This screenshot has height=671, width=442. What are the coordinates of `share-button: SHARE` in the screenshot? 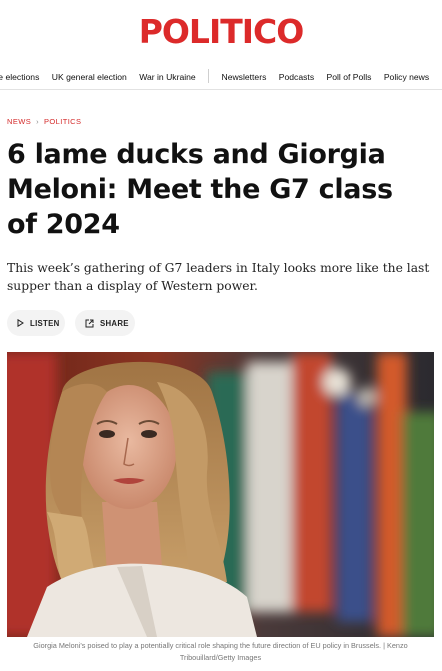 It's located at (105, 323).